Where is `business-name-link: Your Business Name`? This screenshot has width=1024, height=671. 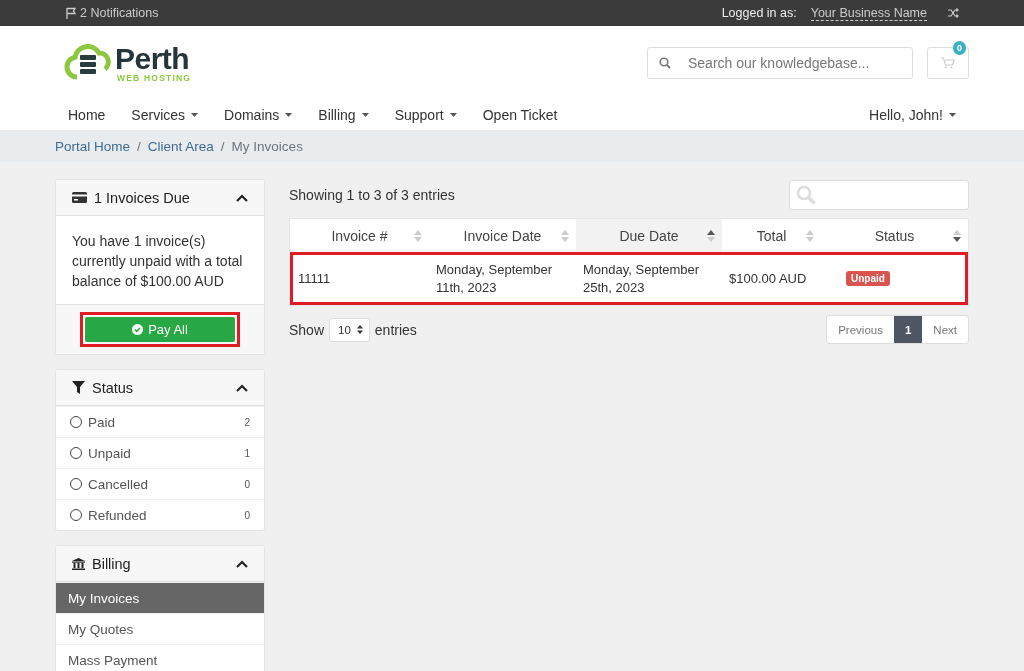 business-name-link: Your Business Name is located at coordinates (868, 13).